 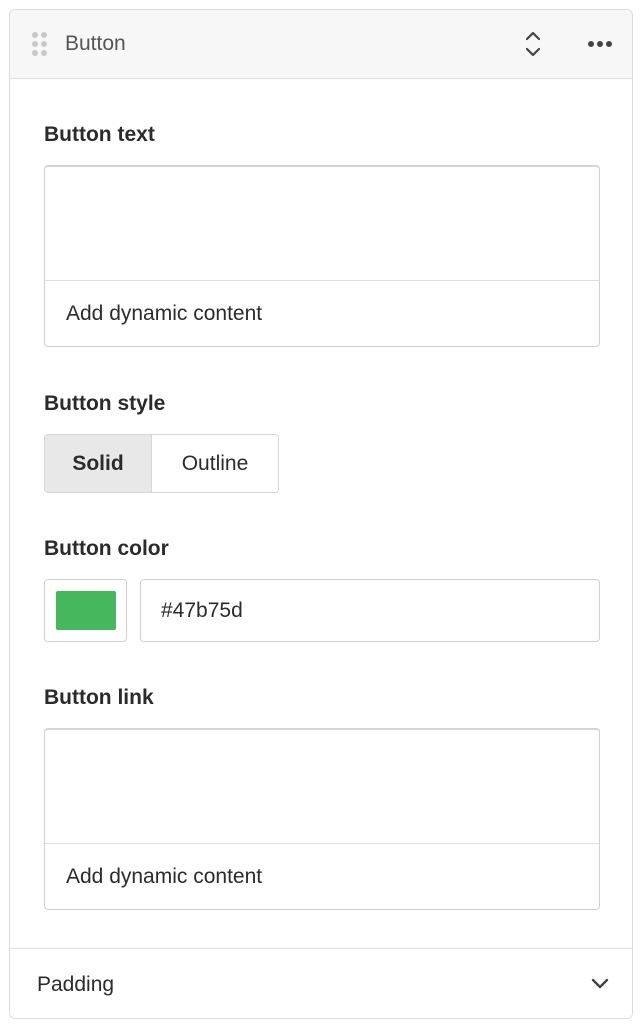 What do you see at coordinates (105, 403) in the screenshot?
I see `button-style-label: Button style` at bounding box center [105, 403].